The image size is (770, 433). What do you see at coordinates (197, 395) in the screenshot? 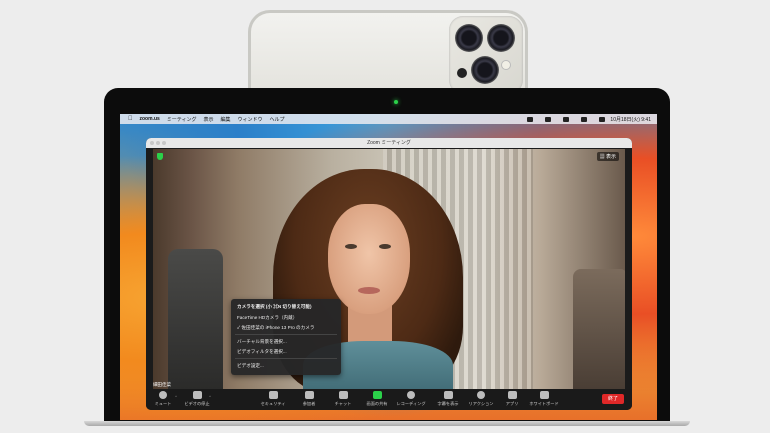
I see `video-camera-icon` at bounding box center [197, 395].